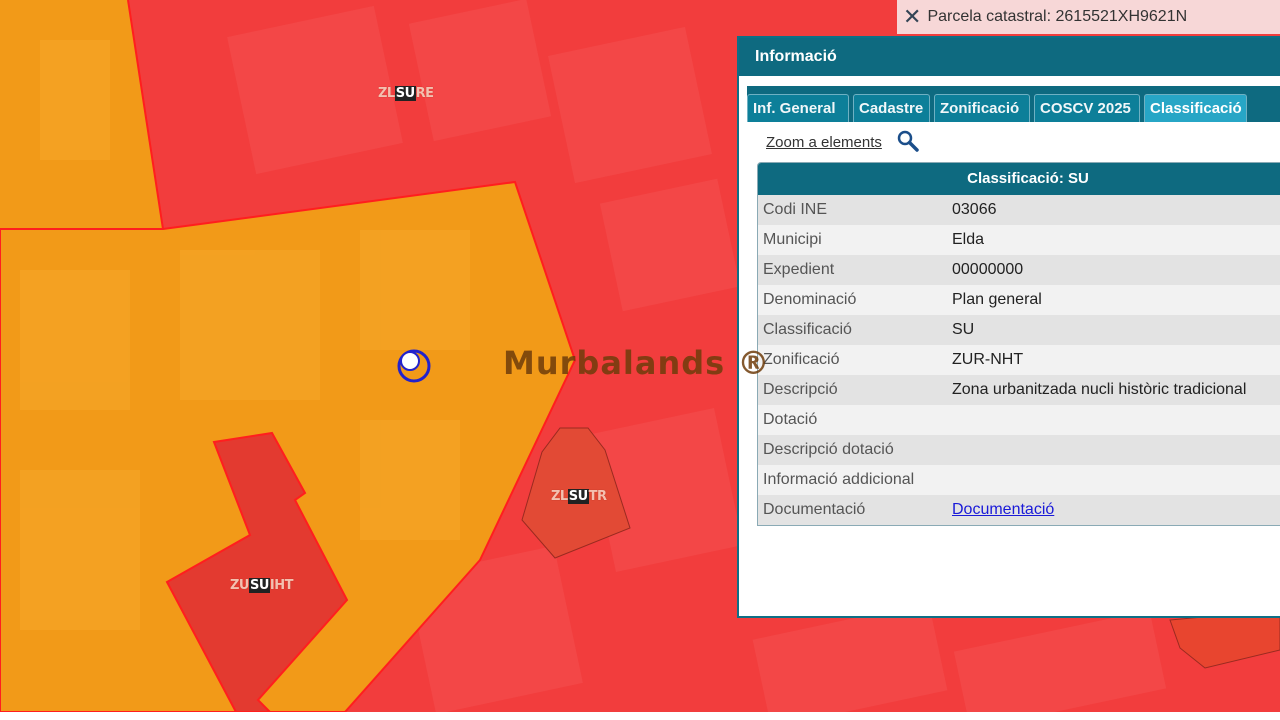 This screenshot has width=1280, height=720. What do you see at coordinates (1009, 57) in the screenshot?
I see `info-panel-title: Informació` at bounding box center [1009, 57].